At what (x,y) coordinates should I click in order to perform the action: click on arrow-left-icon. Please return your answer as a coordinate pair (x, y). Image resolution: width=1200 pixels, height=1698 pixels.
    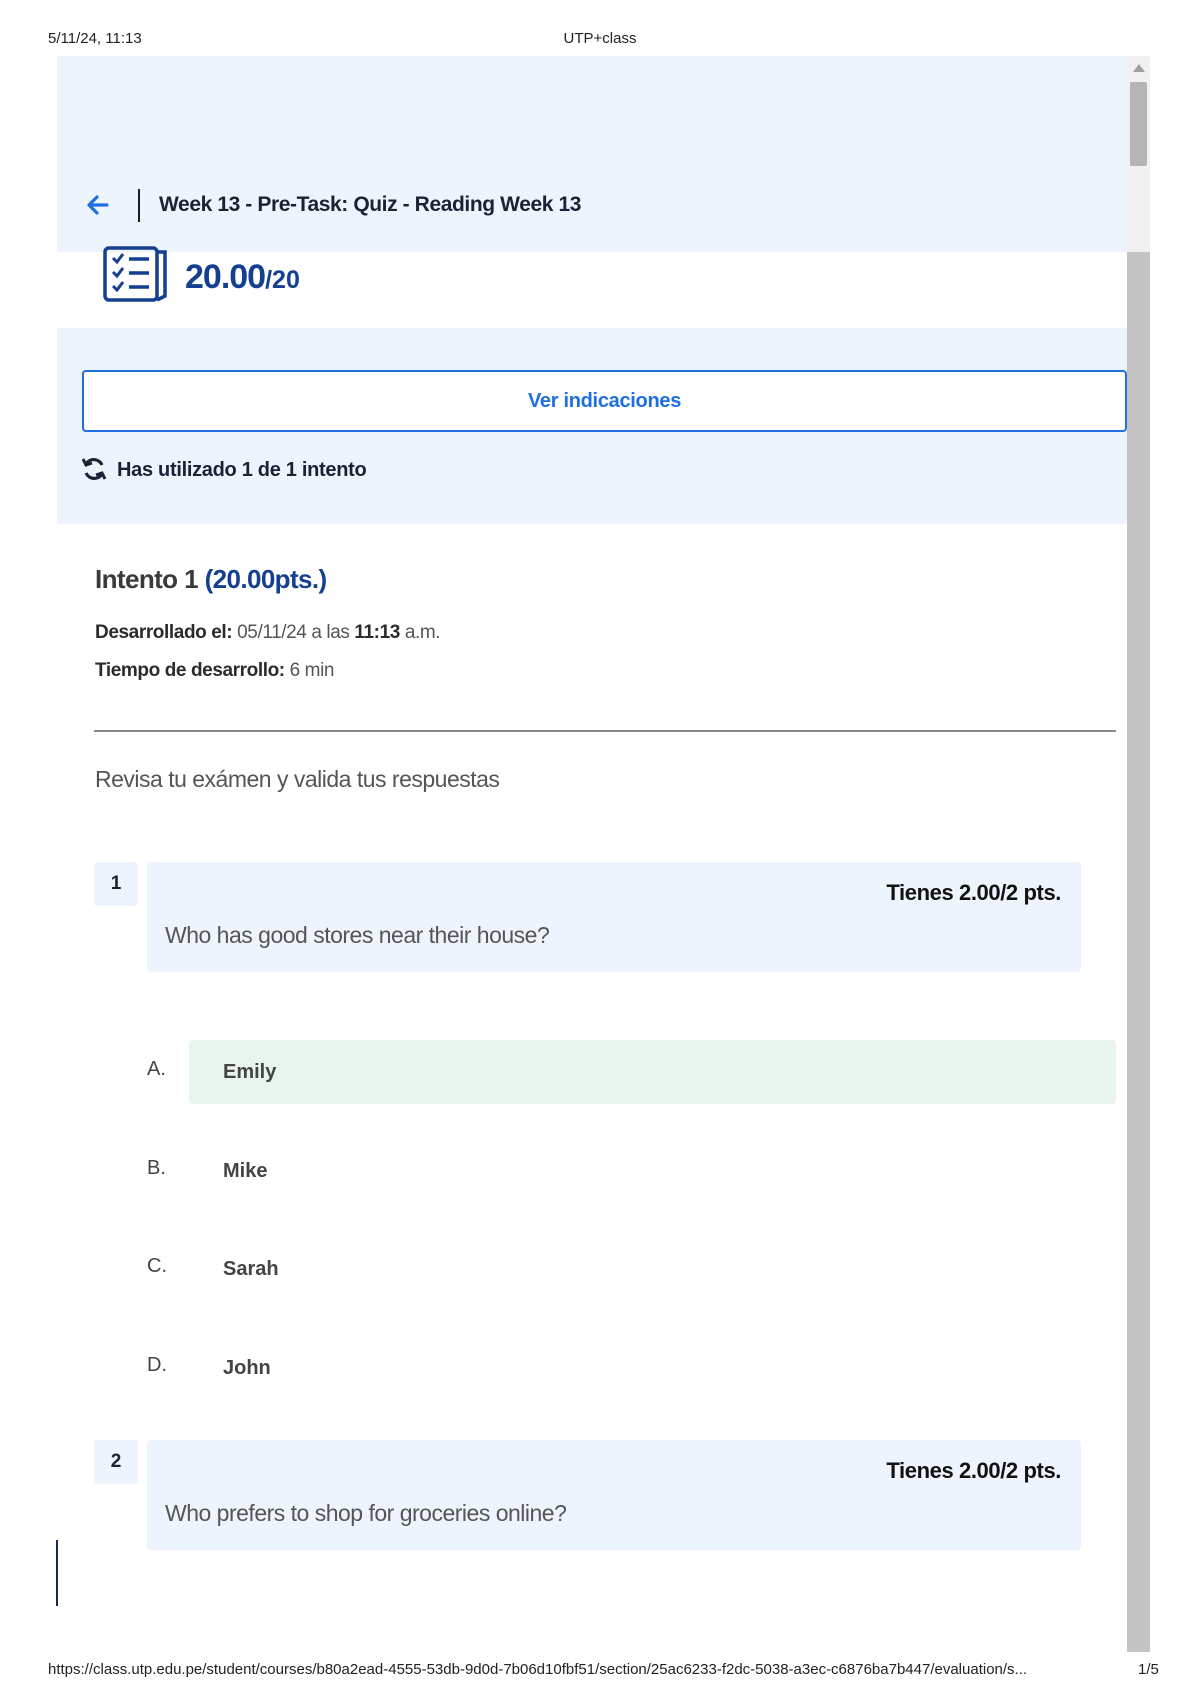
    Looking at the image, I should click on (98, 205).